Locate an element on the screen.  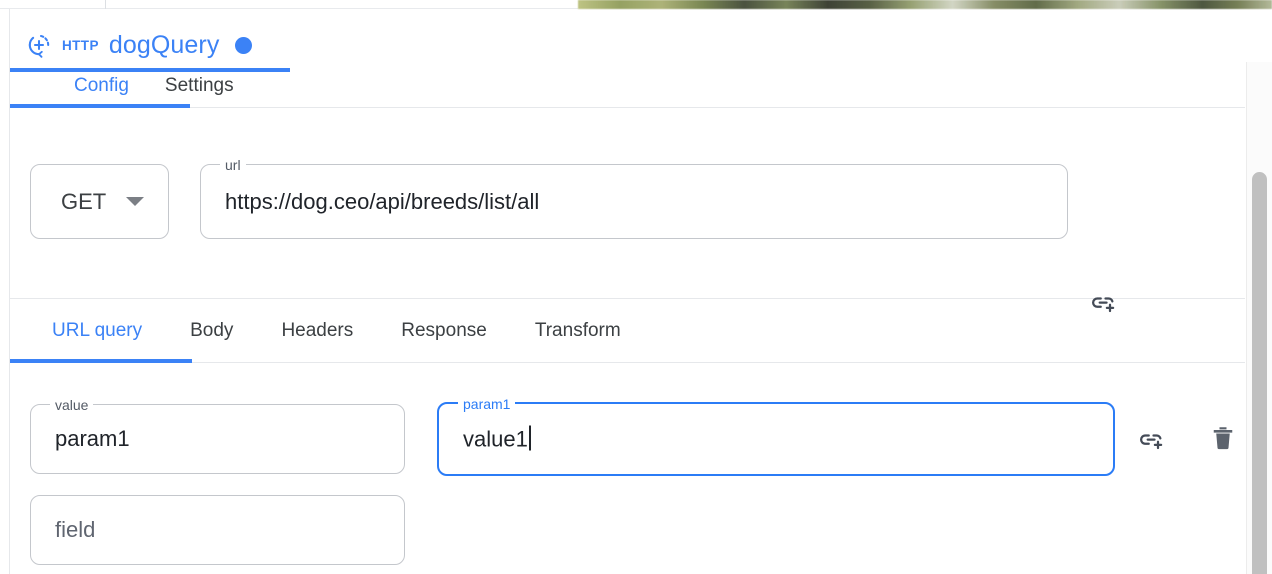
vertical-scrollbar-track is located at coordinates (1259, 318).